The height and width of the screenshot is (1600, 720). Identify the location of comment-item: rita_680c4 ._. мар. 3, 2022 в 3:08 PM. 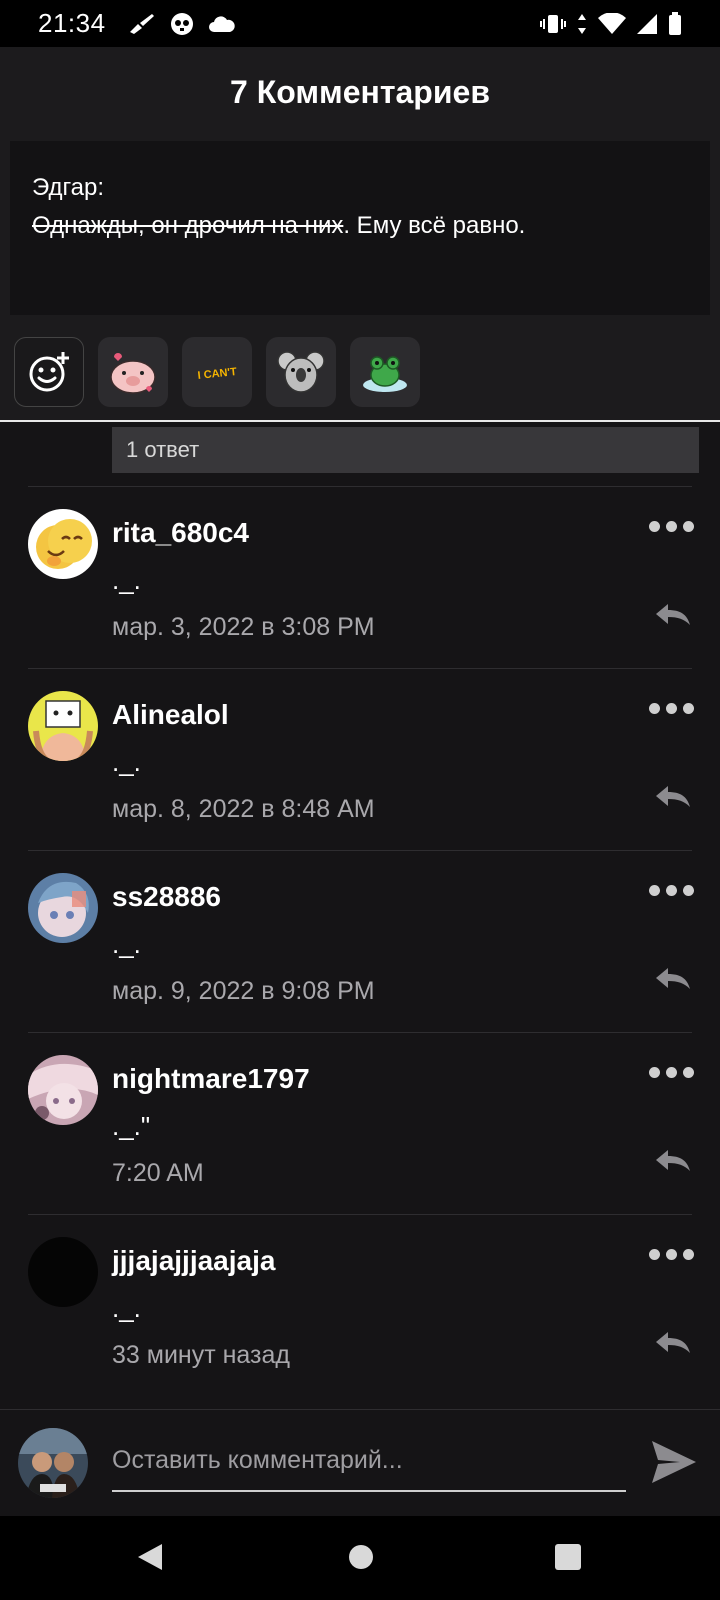
(360, 578).